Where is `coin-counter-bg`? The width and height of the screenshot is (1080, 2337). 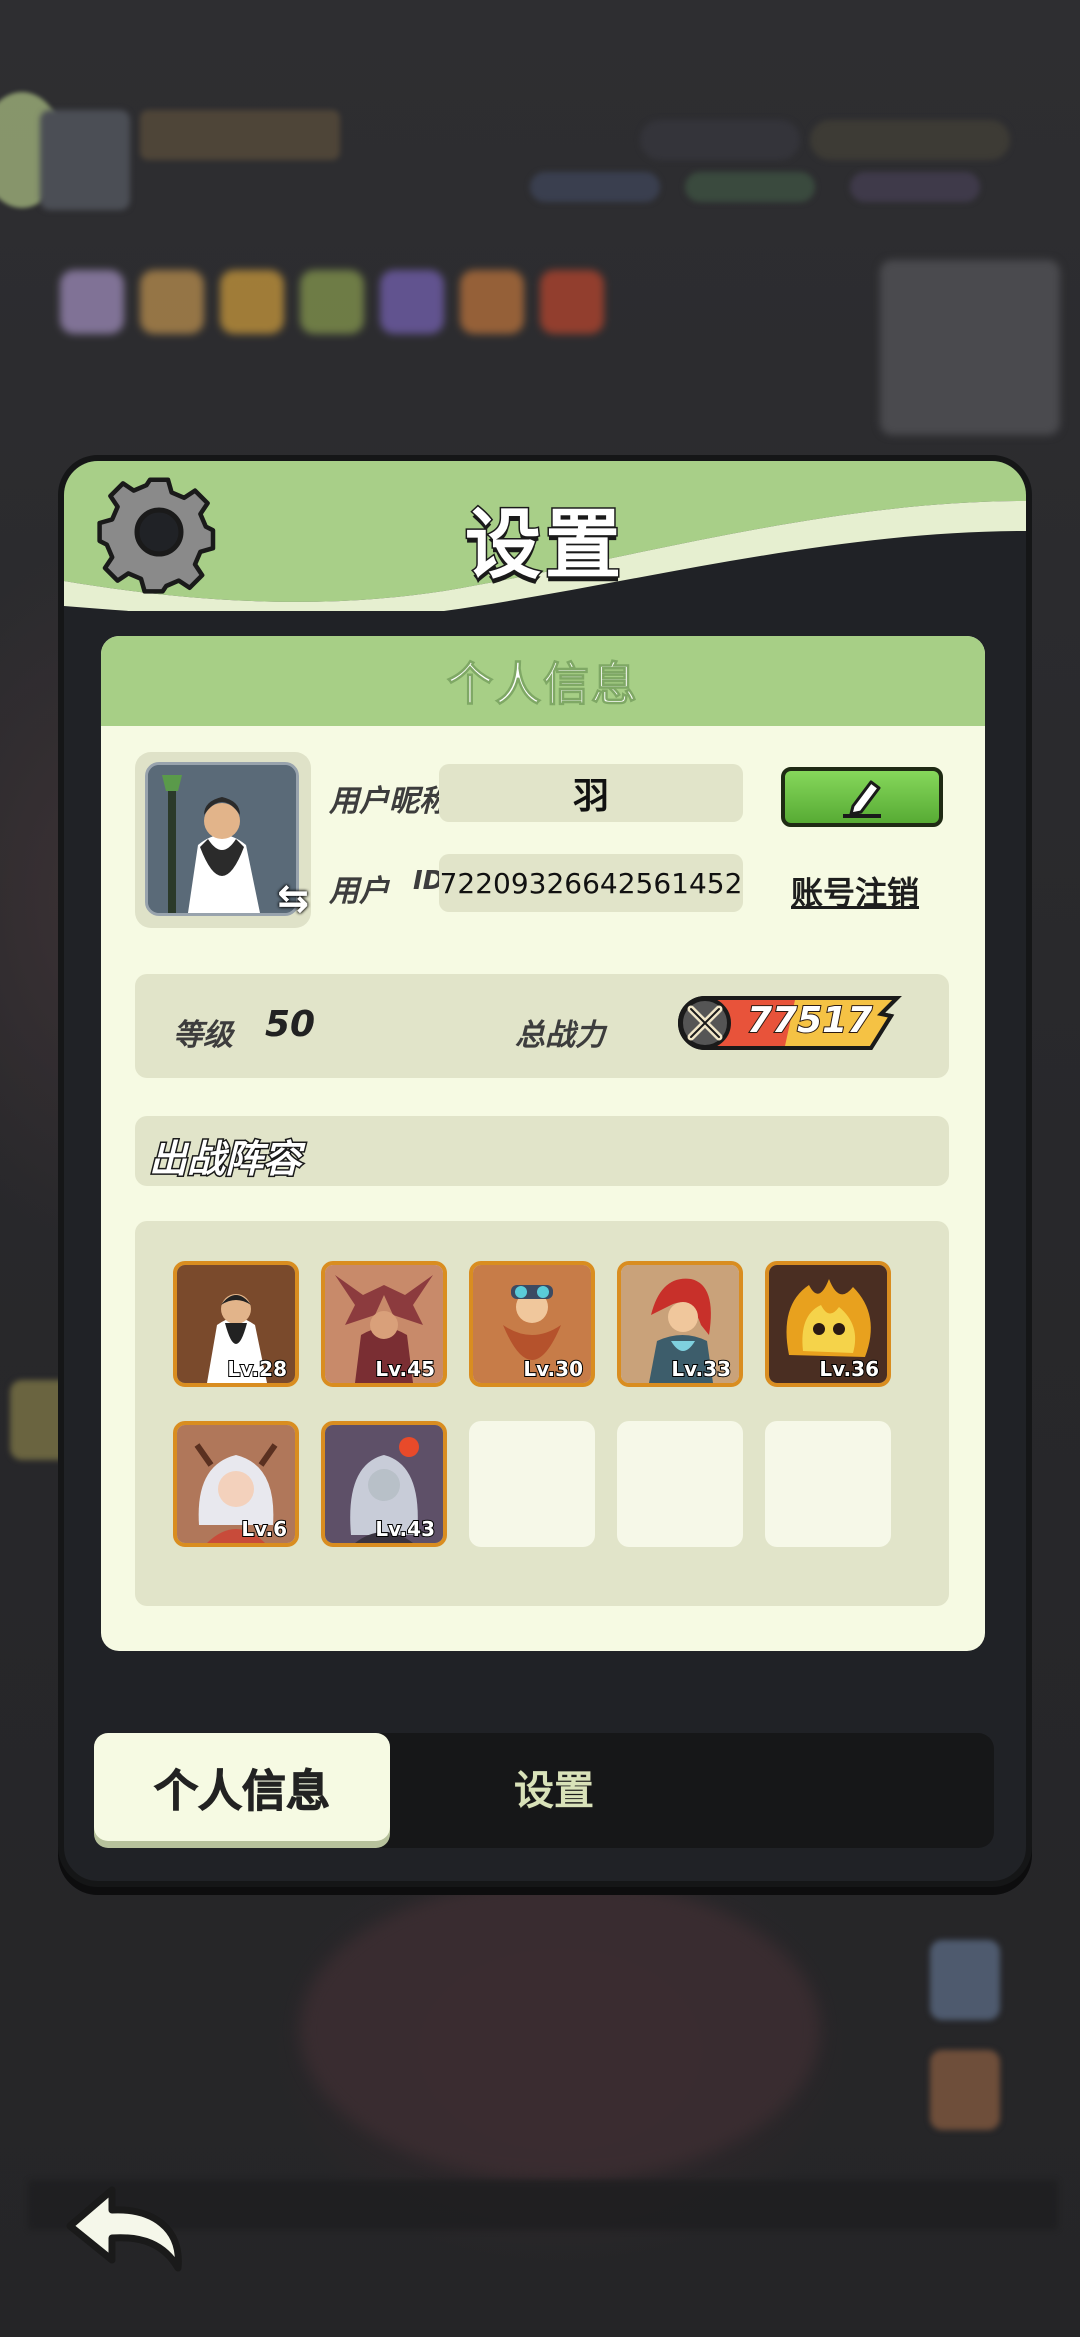
coin-counter-bg is located at coordinates (910, 140).